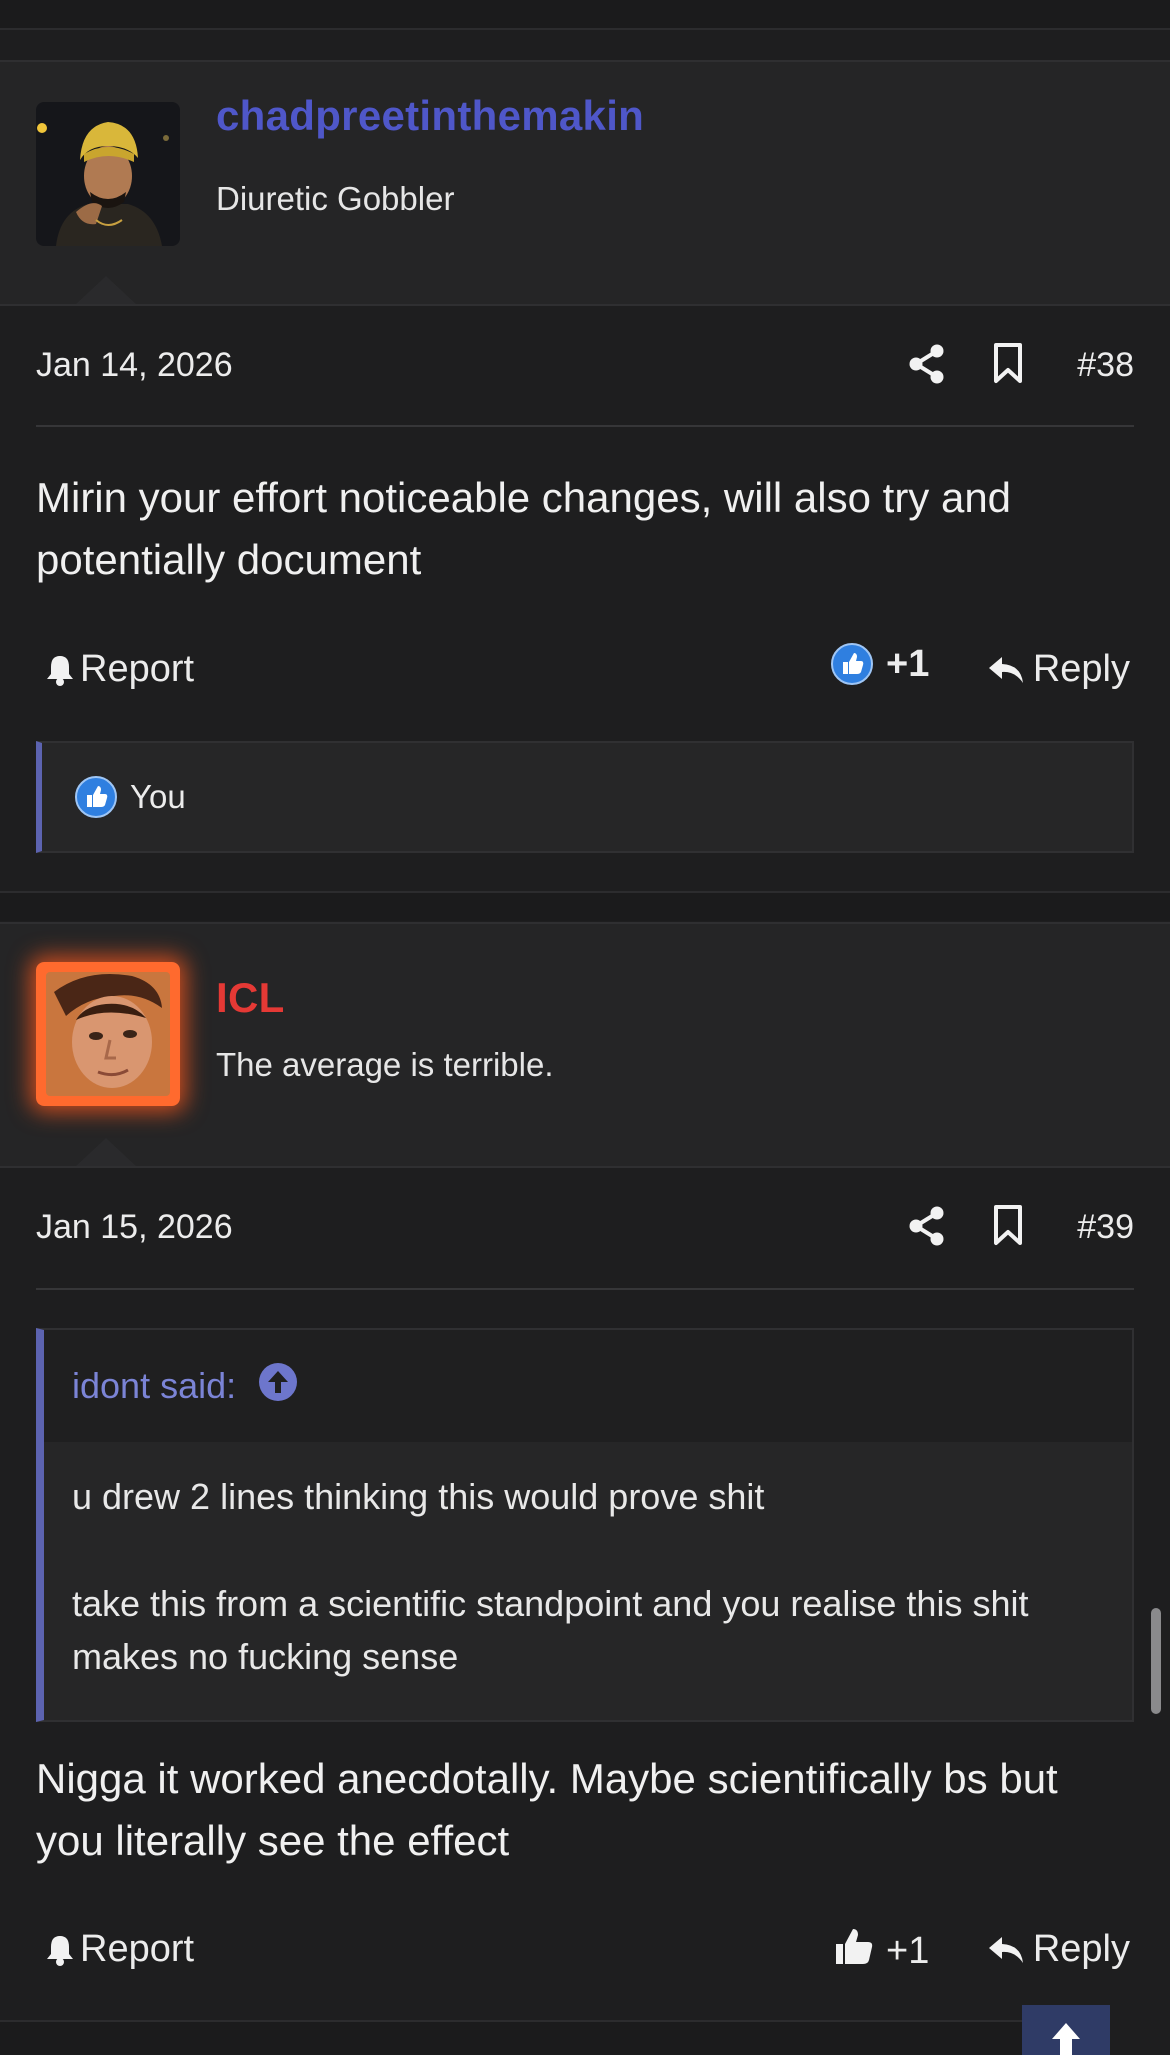 The height and width of the screenshot is (2055, 1170). I want to click on post-number: #39, so click(1105, 1227).